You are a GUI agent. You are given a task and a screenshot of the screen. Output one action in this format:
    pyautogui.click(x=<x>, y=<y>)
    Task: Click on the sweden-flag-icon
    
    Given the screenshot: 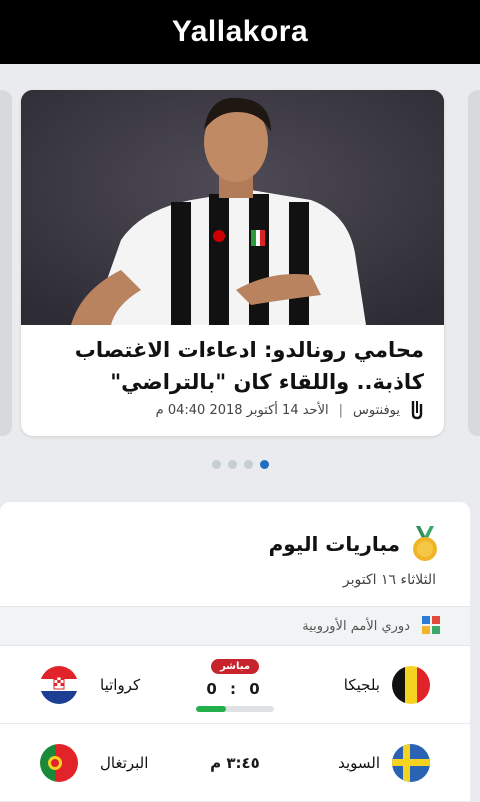 What is the action you would take?
    pyautogui.click(x=411, y=763)
    